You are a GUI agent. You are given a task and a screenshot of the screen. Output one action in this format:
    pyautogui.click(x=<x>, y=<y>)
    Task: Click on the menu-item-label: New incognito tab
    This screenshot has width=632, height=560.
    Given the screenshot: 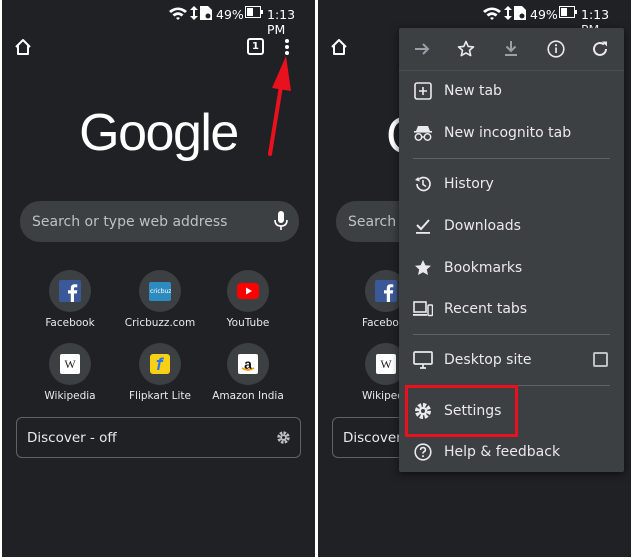 What is the action you would take?
    pyautogui.click(x=508, y=133)
    